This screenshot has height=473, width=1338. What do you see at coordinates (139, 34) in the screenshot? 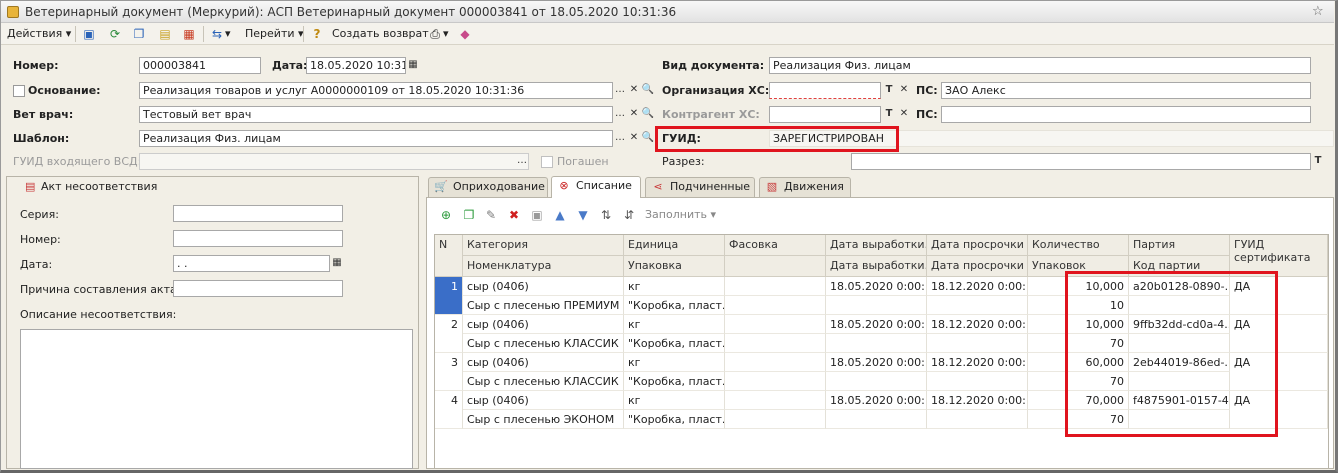
I see `copy-icon: ❐` at bounding box center [139, 34].